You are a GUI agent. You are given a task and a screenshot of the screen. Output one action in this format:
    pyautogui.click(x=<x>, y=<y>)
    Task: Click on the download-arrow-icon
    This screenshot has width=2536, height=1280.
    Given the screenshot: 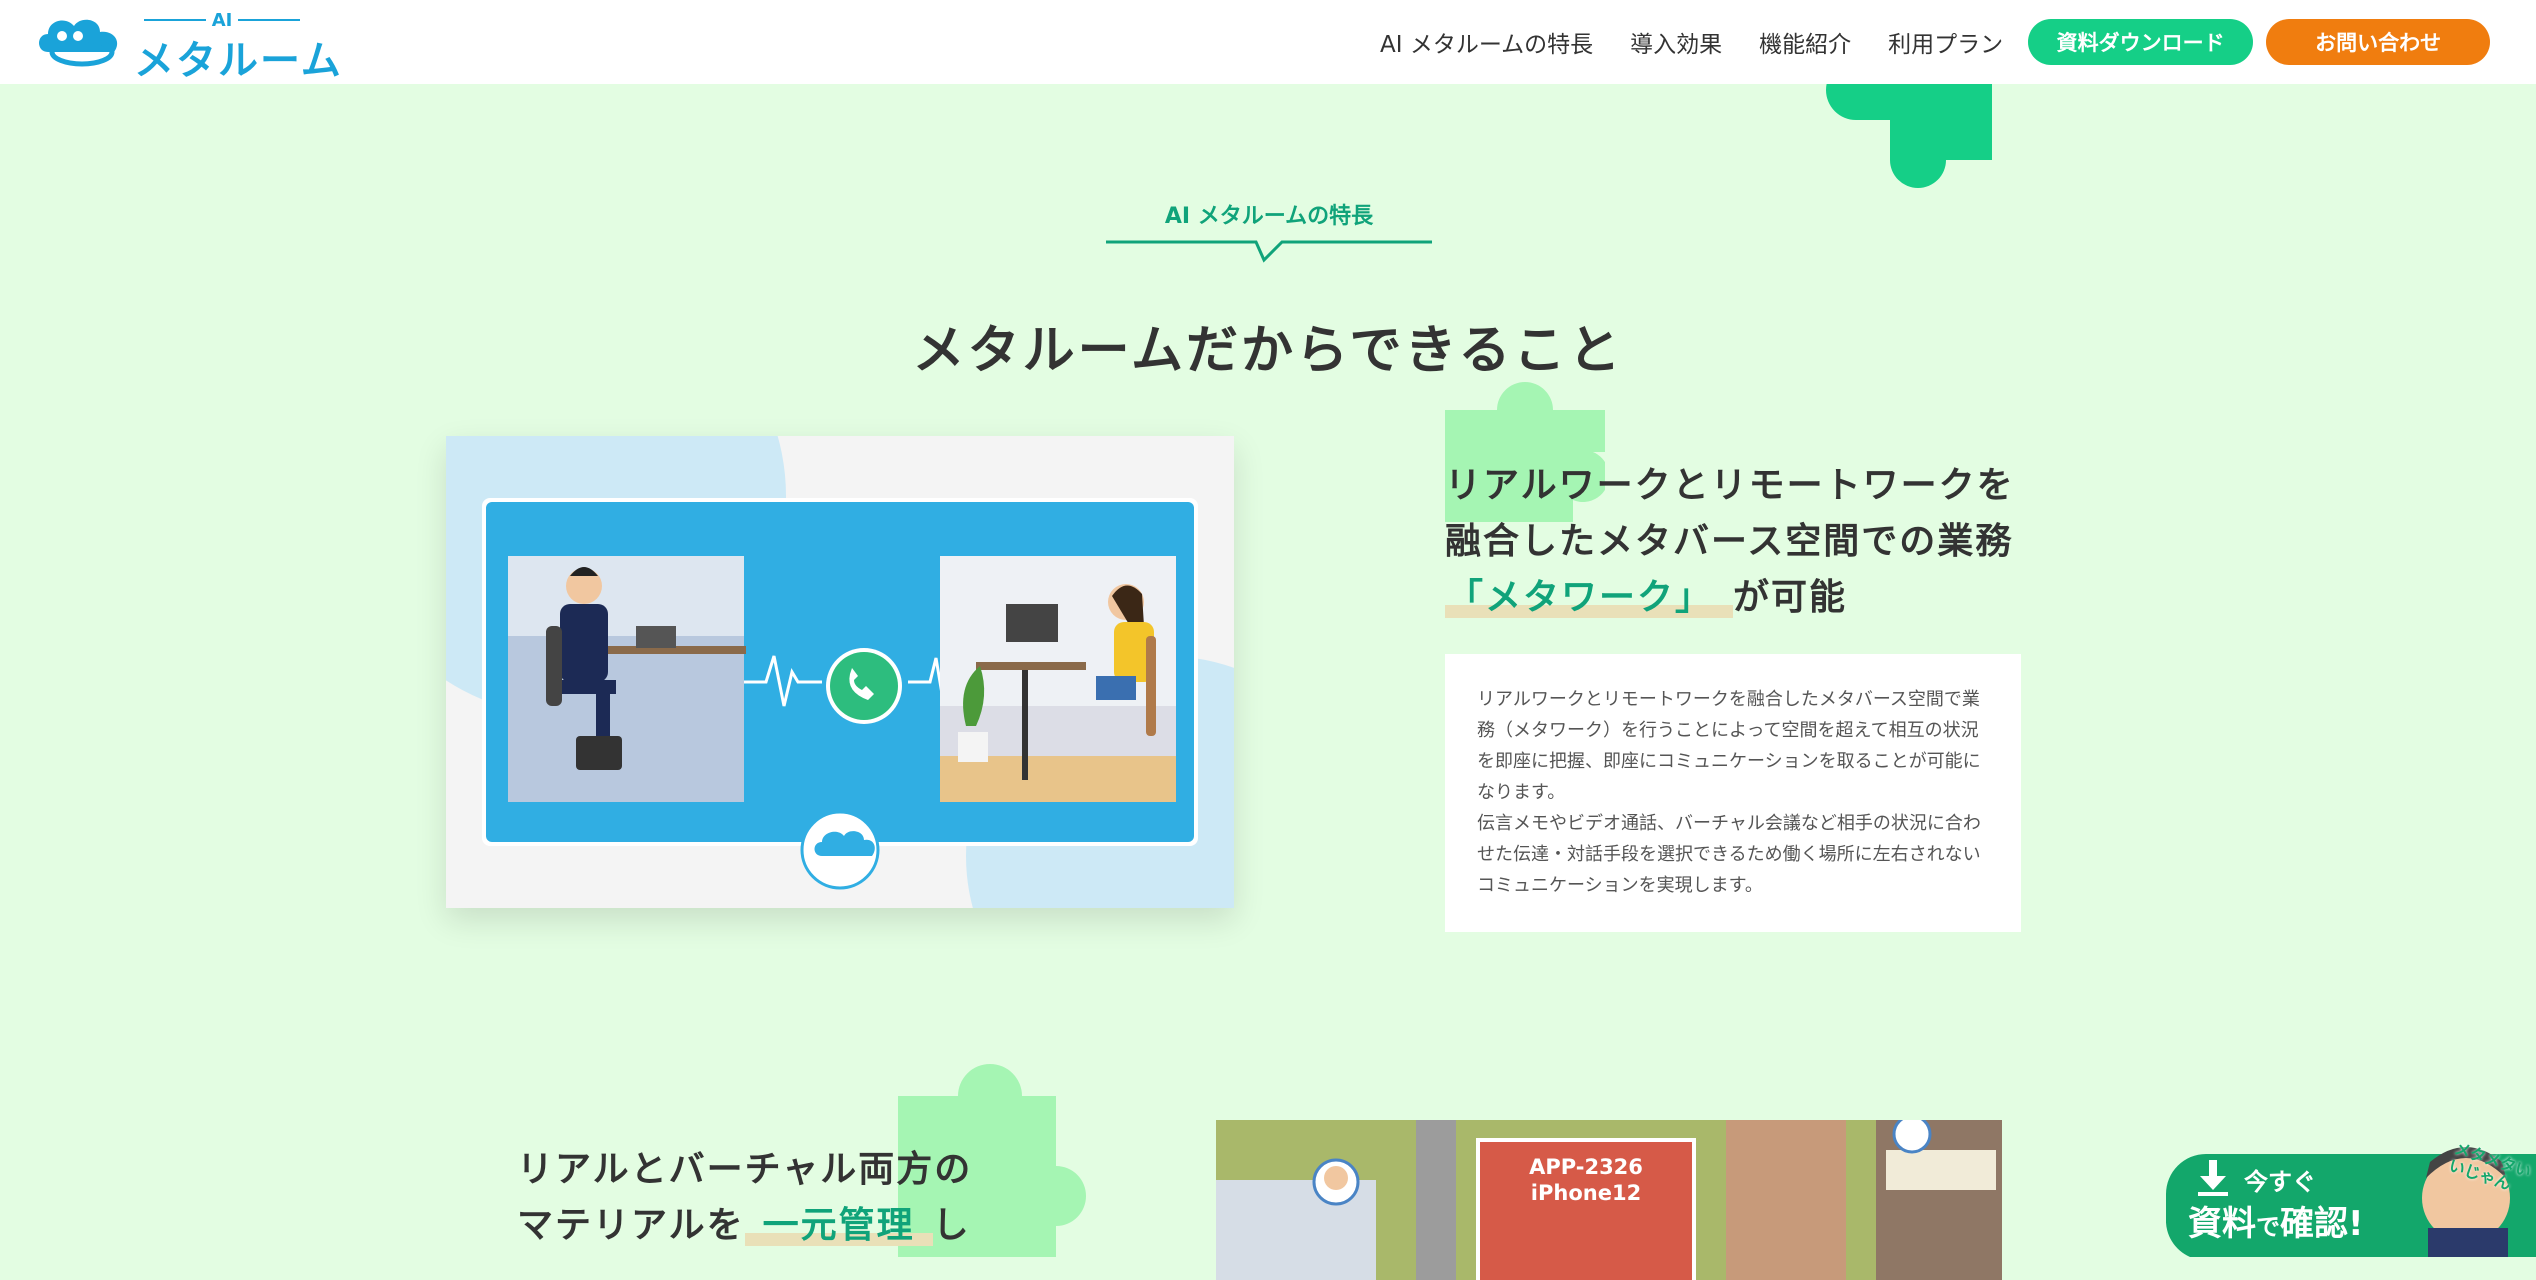 What is the action you would take?
    pyautogui.click(x=2213, y=1178)
    